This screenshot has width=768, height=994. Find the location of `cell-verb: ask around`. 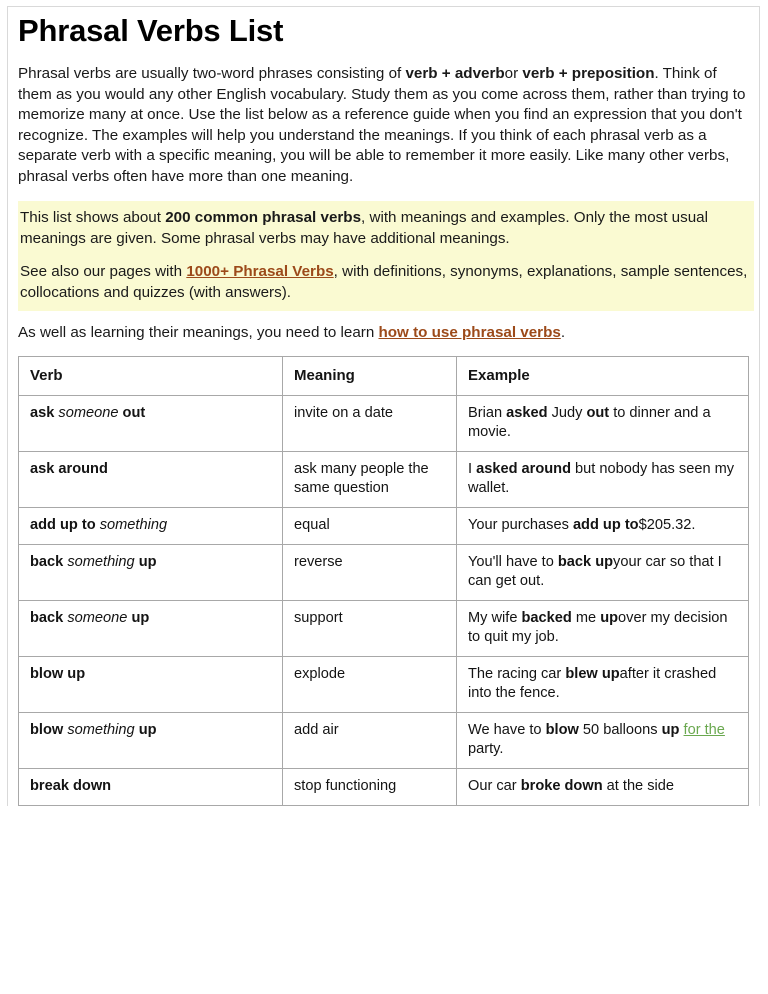

cell-verb: ask around is located at coordinates (150, 479).